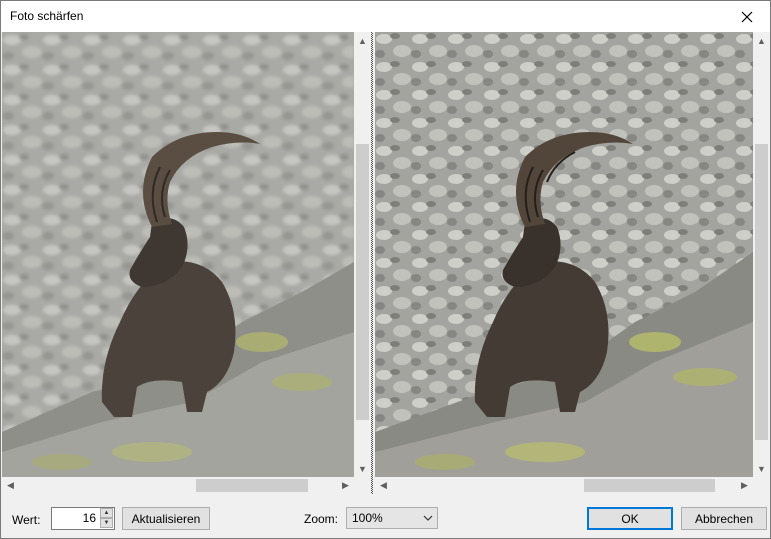 This screenshot has height=539, width=771. Describe the element at coordinates (166, 518) in the screenshot. I see `update-button: Aktualisieren` at that location.